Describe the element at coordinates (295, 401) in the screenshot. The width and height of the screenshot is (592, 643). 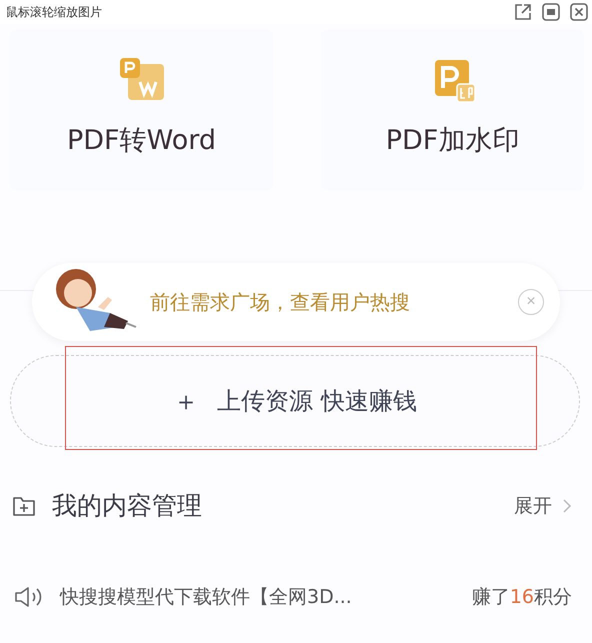
I see `upload-button: ＋ 上传资源 快速赚钱` at that location.